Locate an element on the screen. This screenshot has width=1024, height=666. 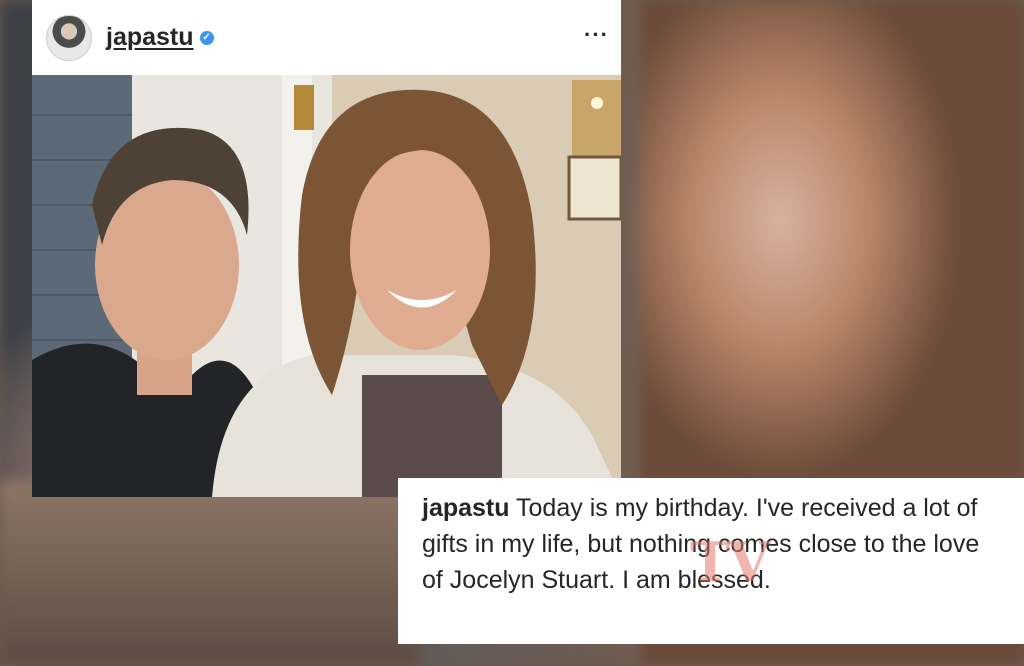
caption-username: japastu is located at coordinates (466, 508).